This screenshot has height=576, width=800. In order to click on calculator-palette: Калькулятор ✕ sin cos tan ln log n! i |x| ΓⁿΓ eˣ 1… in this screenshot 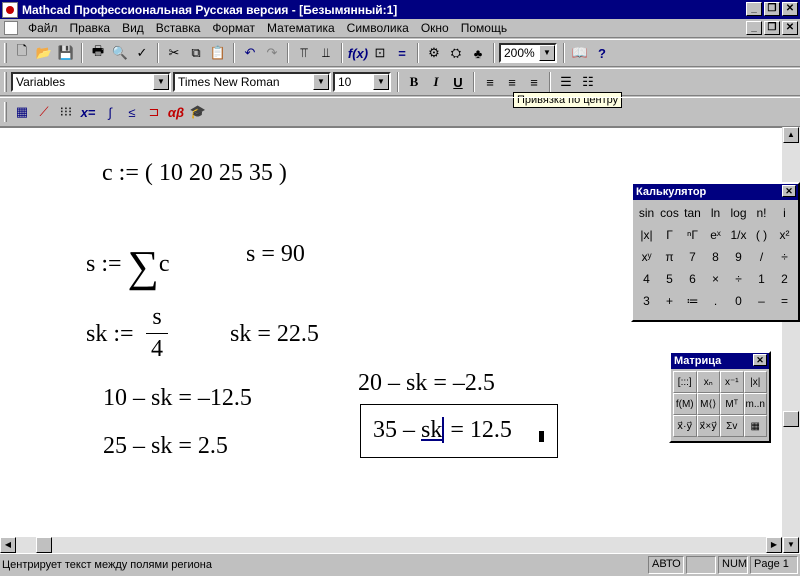, I will do `click(715, 252)`.